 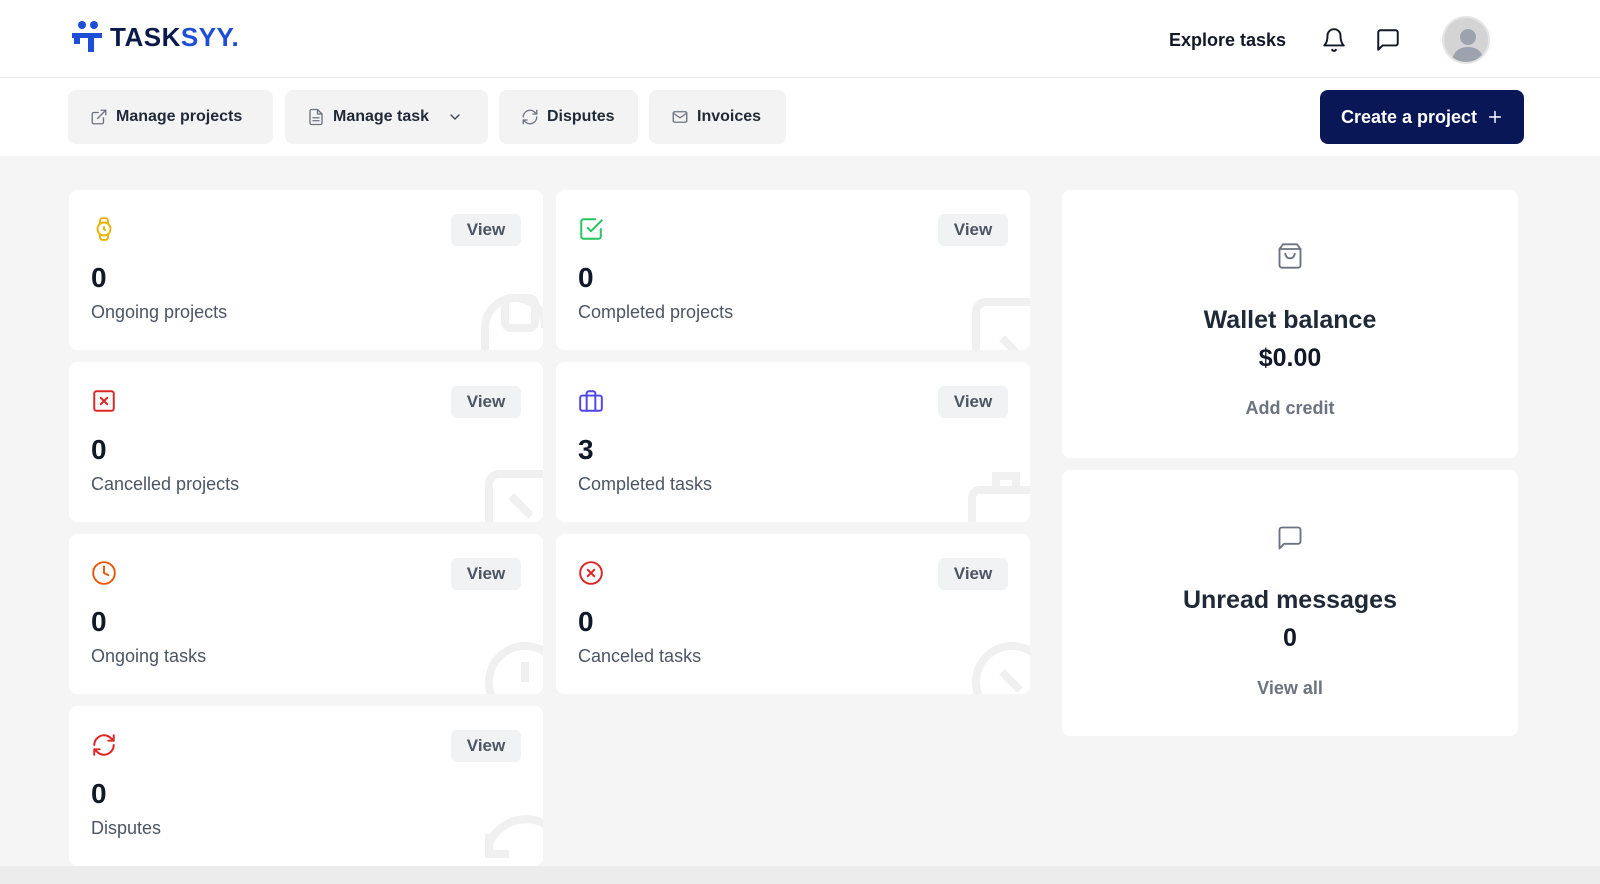 I want to click on briefcase-icon, so click(x=591, y=401).